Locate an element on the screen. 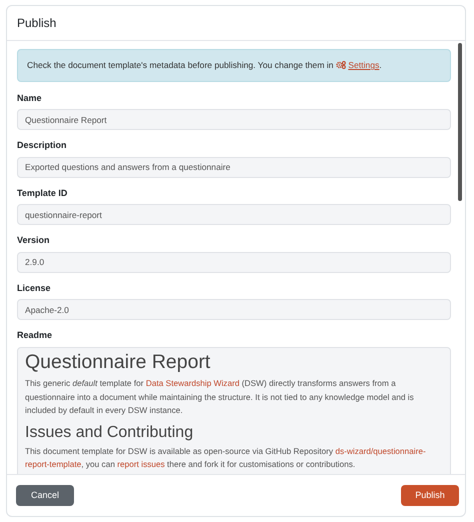 The width and height of the screenshot is (474, 522). readme-heading: Issues and Contributing is located at coordinates (109, 432).